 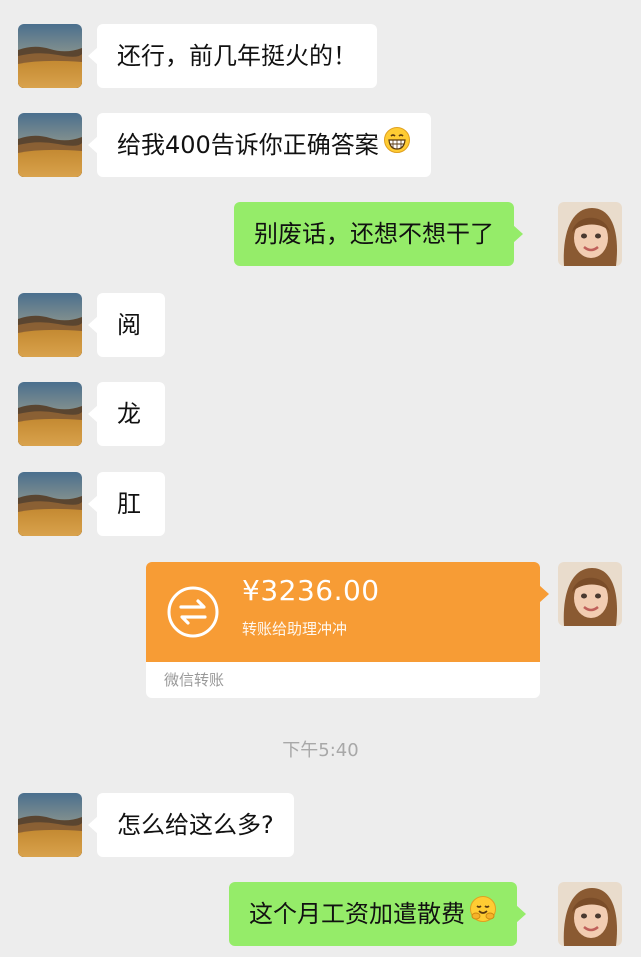 I want to click on message-bubble-incoming: 阅, so click(x=126, y=325).